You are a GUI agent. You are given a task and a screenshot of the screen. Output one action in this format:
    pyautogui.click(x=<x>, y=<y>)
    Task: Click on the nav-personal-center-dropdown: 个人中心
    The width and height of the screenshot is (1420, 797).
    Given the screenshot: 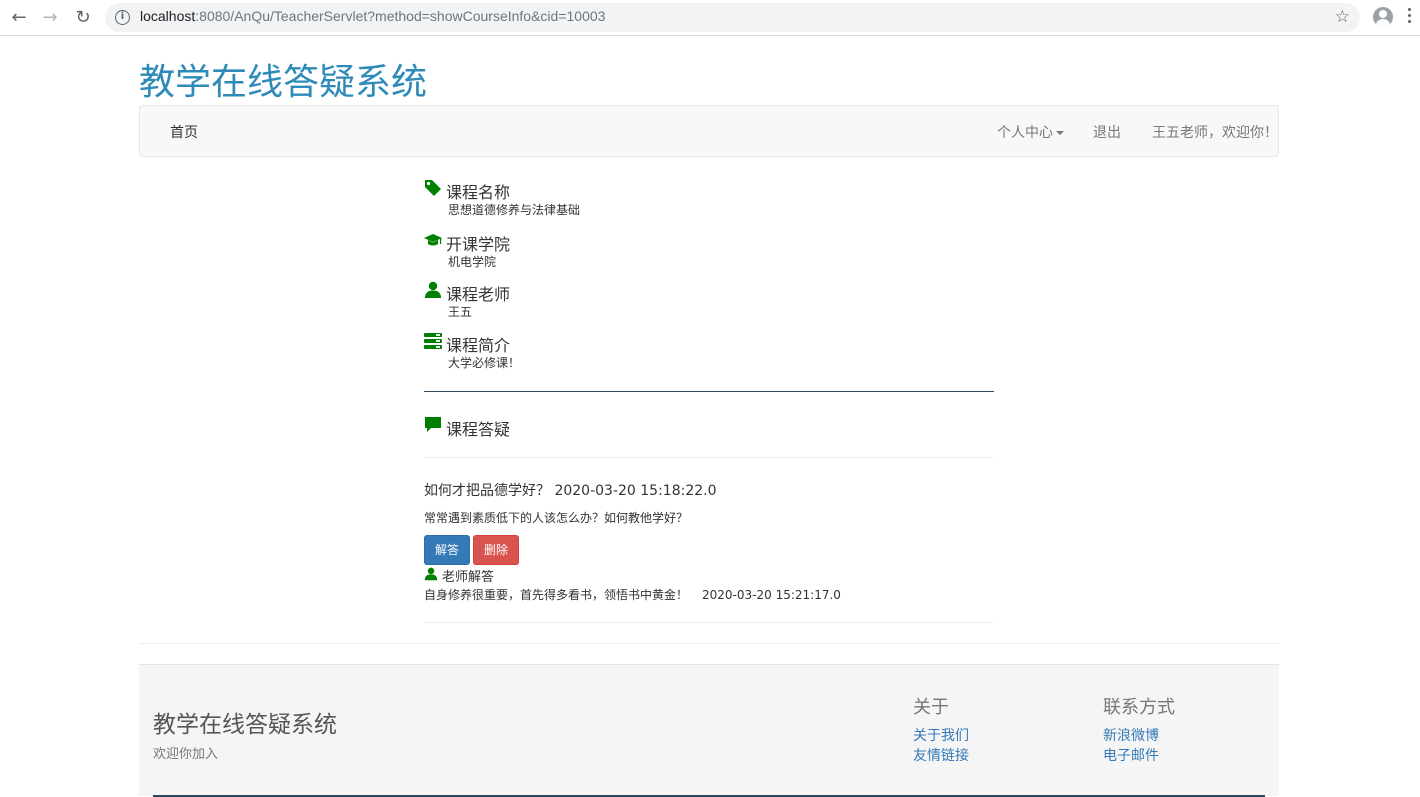 What is the action you would take?
    pyautogui.click(x=1030, y=132)
    